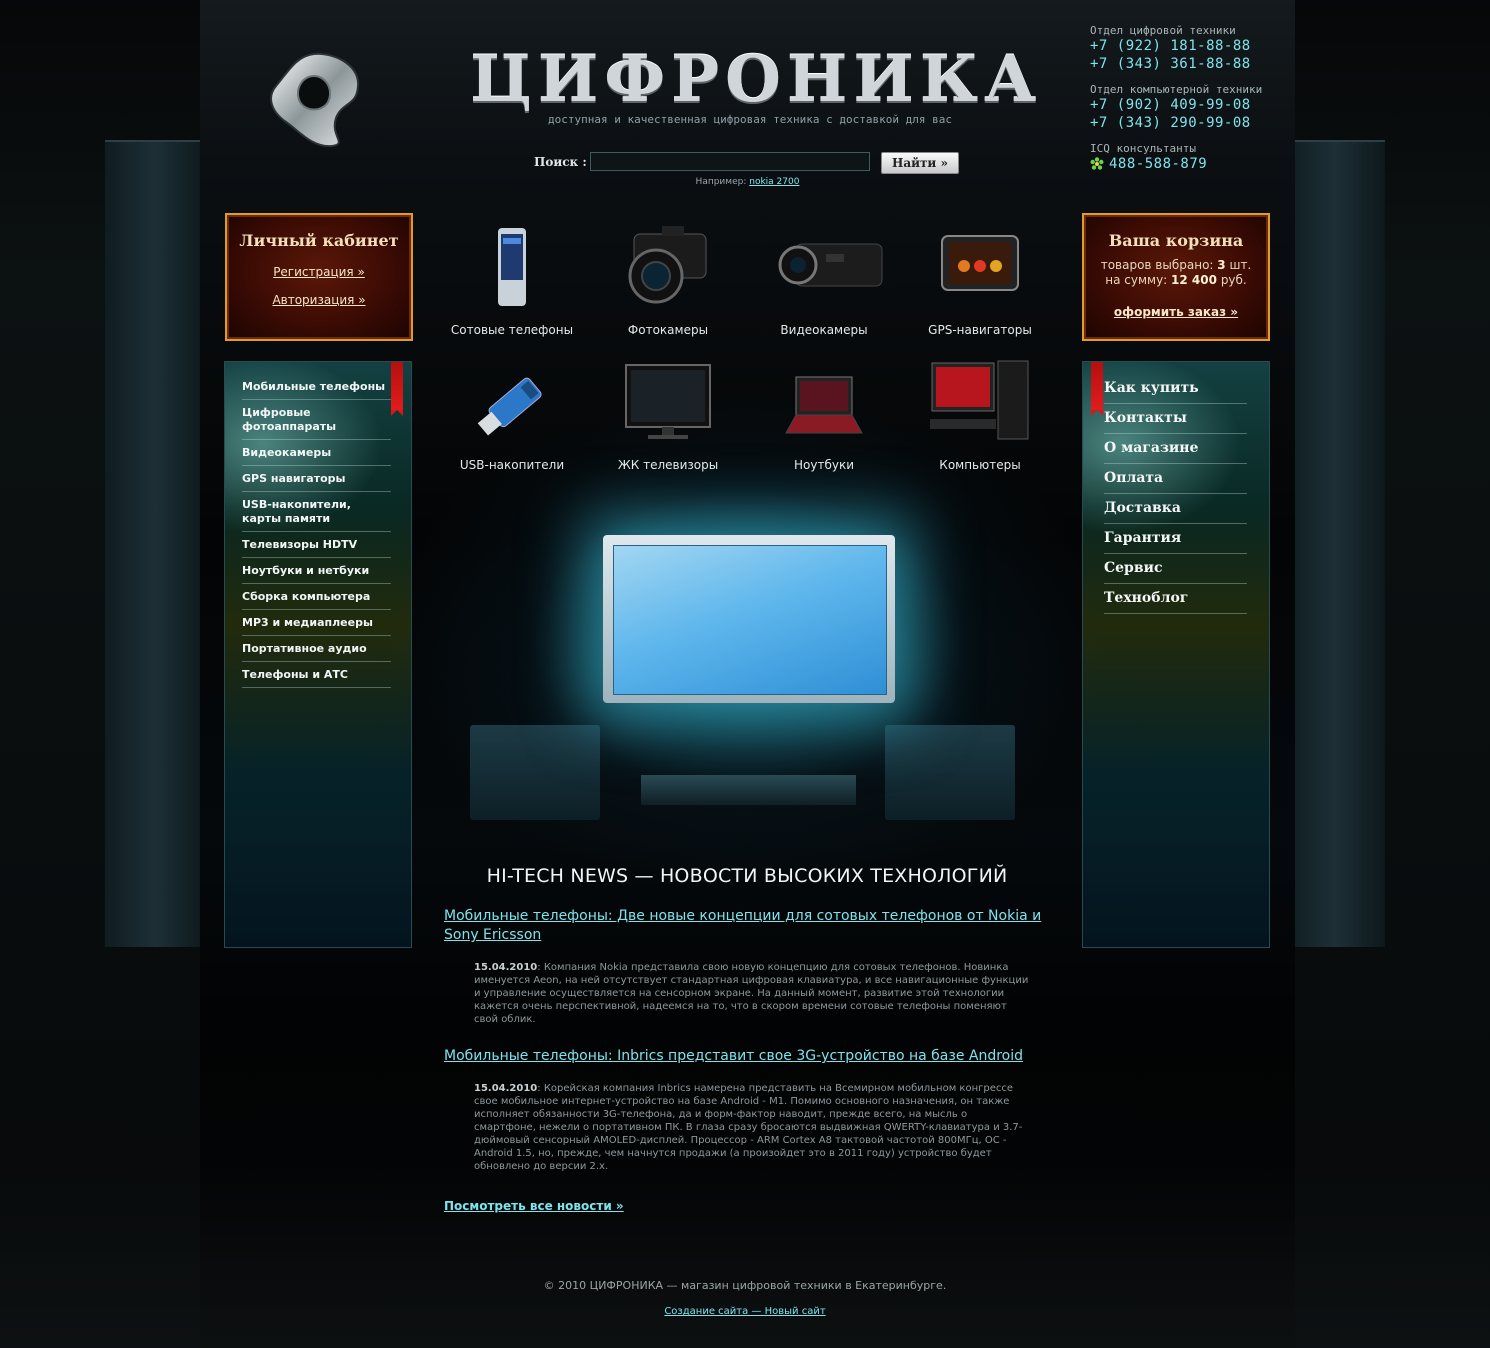 The height and width of the screenshot is (1348, 1490). Describe the element at coordinates (920, 163) in the screenshot. I see `search-button: Найти »` at that location.